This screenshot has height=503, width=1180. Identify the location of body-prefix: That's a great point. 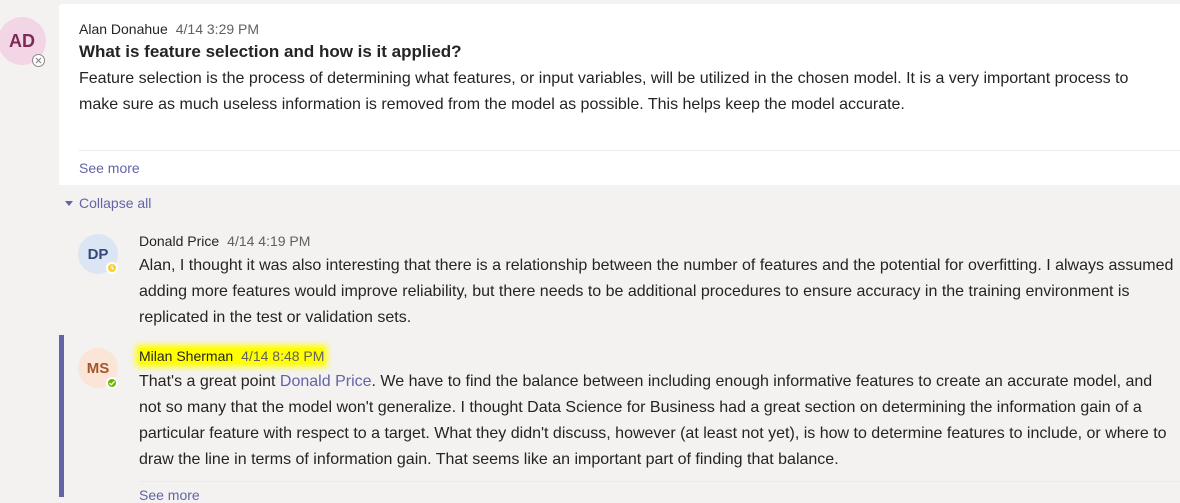
(209, 381).